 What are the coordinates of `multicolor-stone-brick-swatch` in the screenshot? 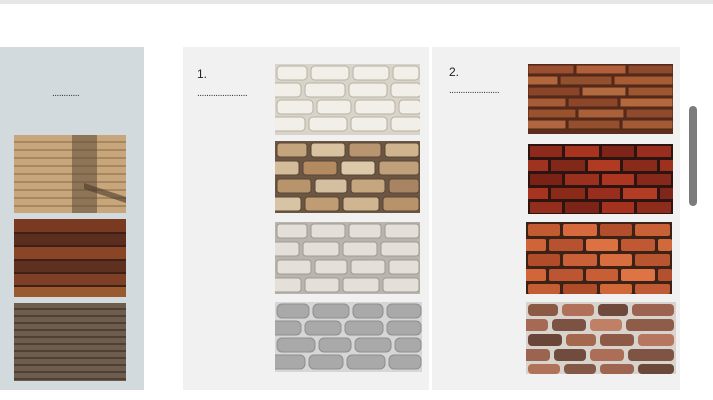 It's located at (601, 338).